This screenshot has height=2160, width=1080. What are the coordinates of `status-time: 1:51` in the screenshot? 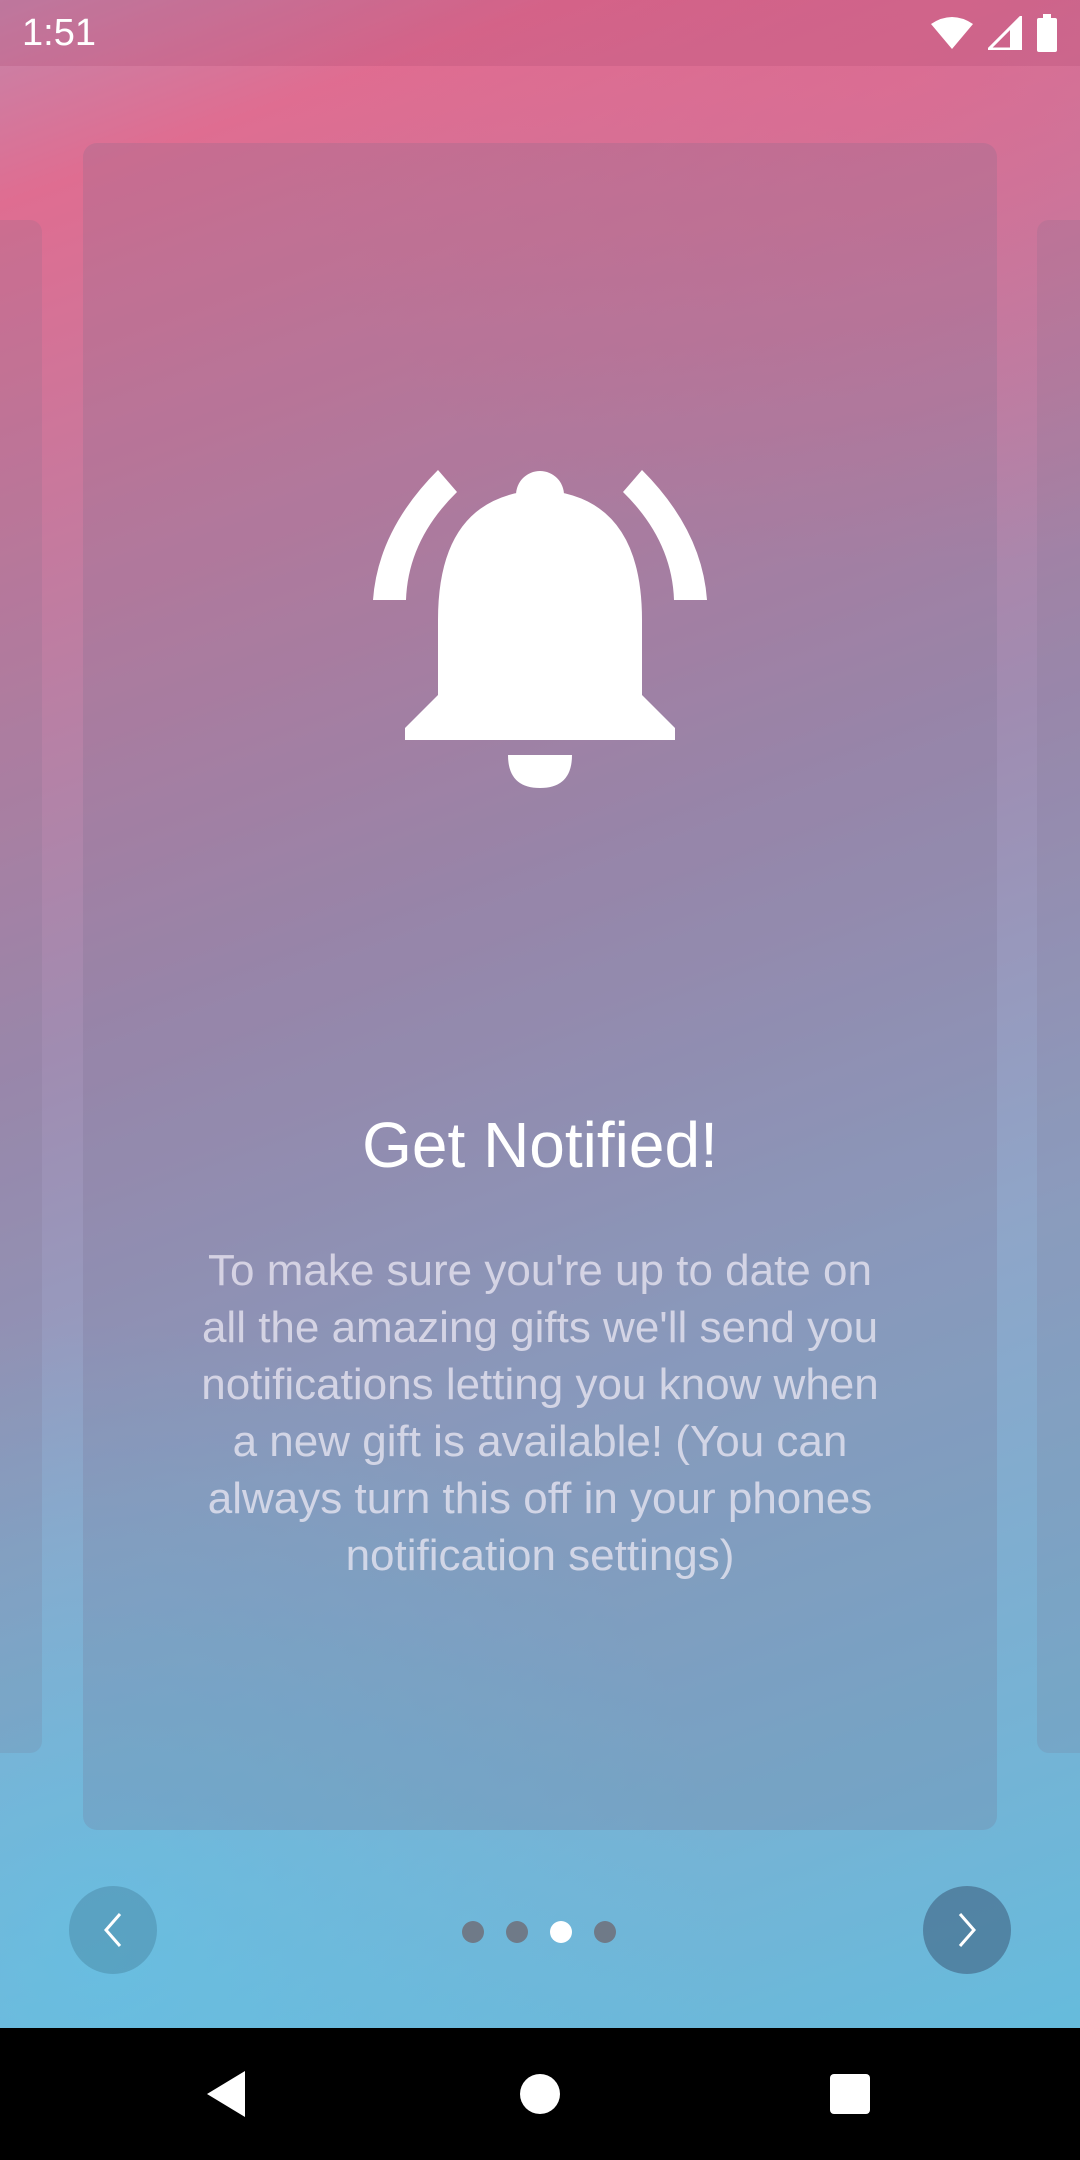 It's located at (59, 33).